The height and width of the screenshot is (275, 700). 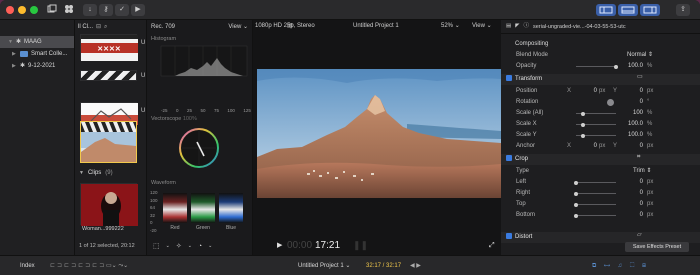 I want to click on distort-onscreen-icon: ▱, so click(x=639, y=235).